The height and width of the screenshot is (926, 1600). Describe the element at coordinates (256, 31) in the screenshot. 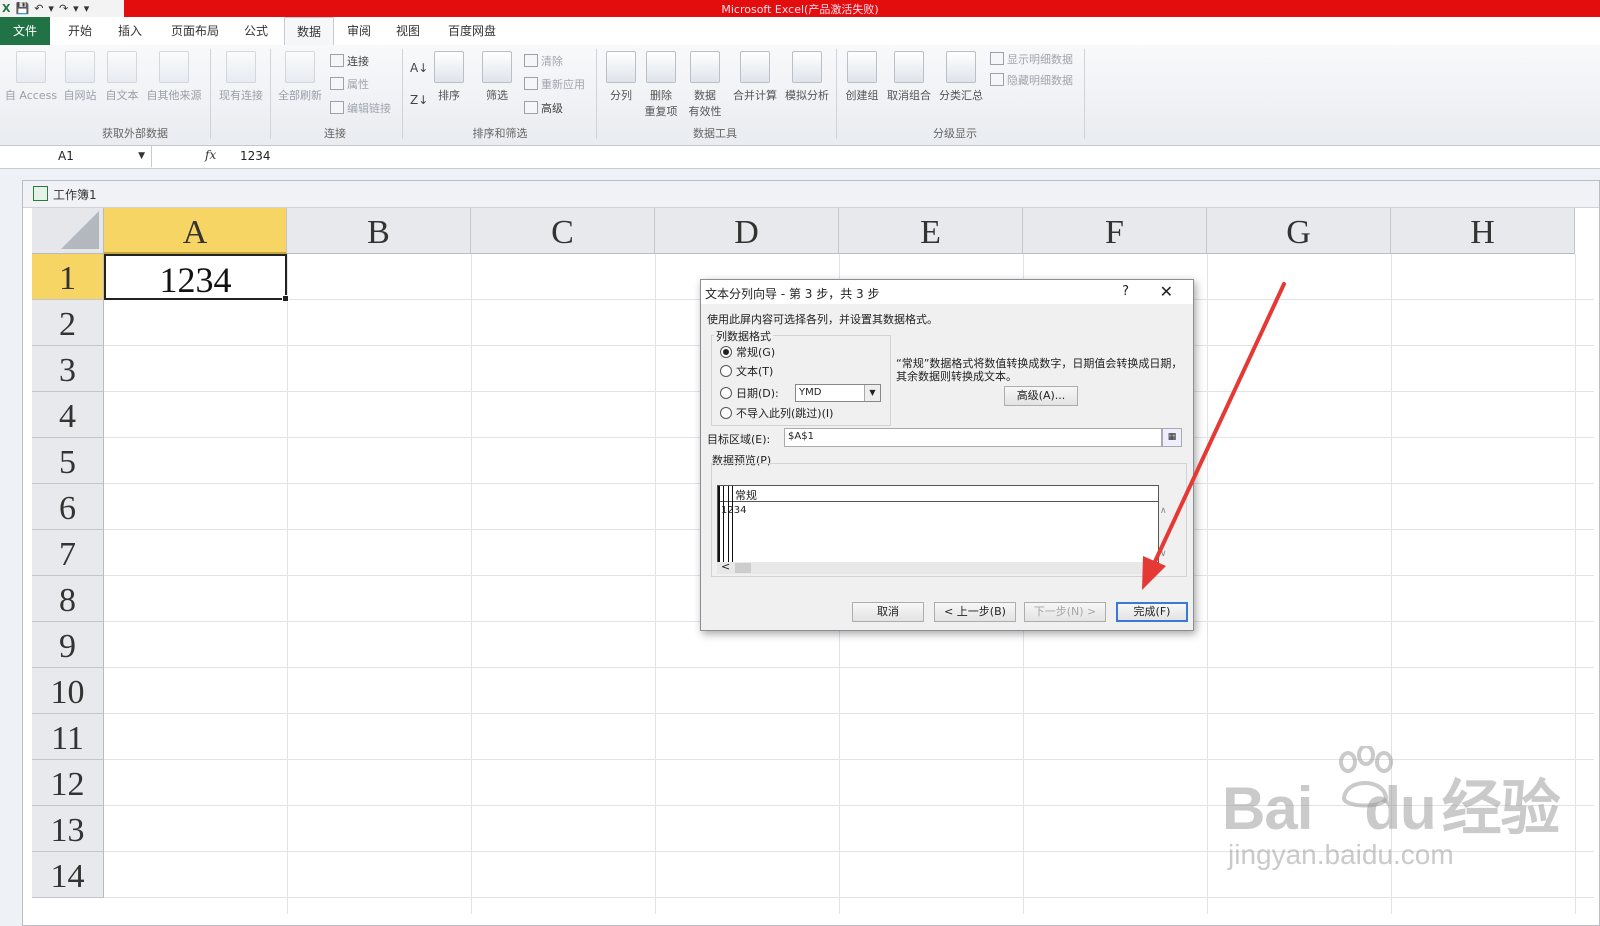

I see `tab-formulas: 公式` at that location.